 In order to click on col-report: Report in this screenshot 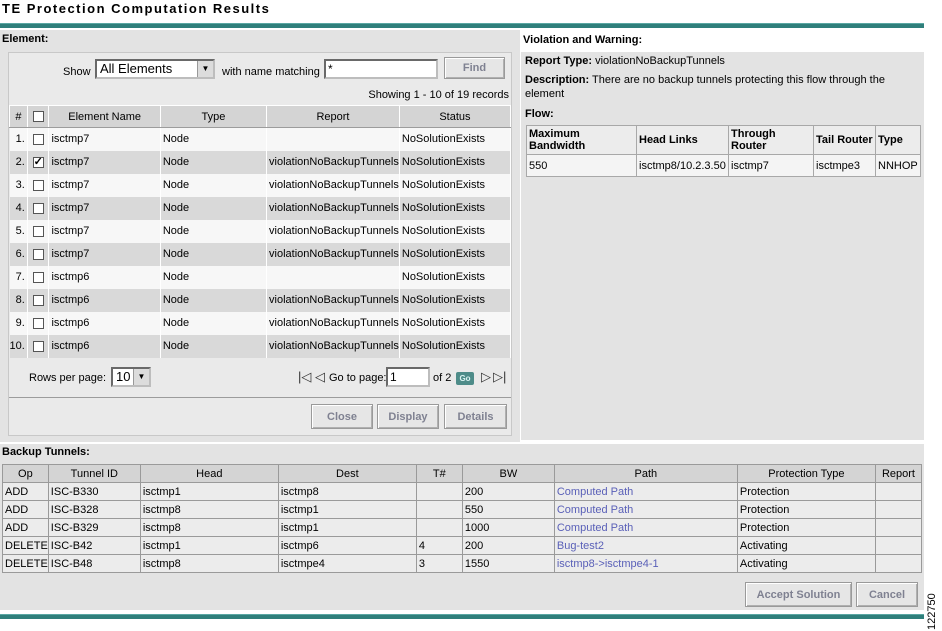, I will do `click(333, 116)`.